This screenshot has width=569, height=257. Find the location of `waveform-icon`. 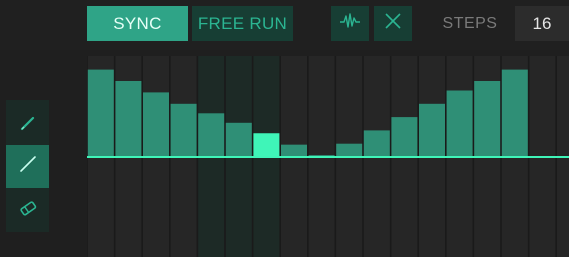

waveform-icon is located at coordinates (350, 23).